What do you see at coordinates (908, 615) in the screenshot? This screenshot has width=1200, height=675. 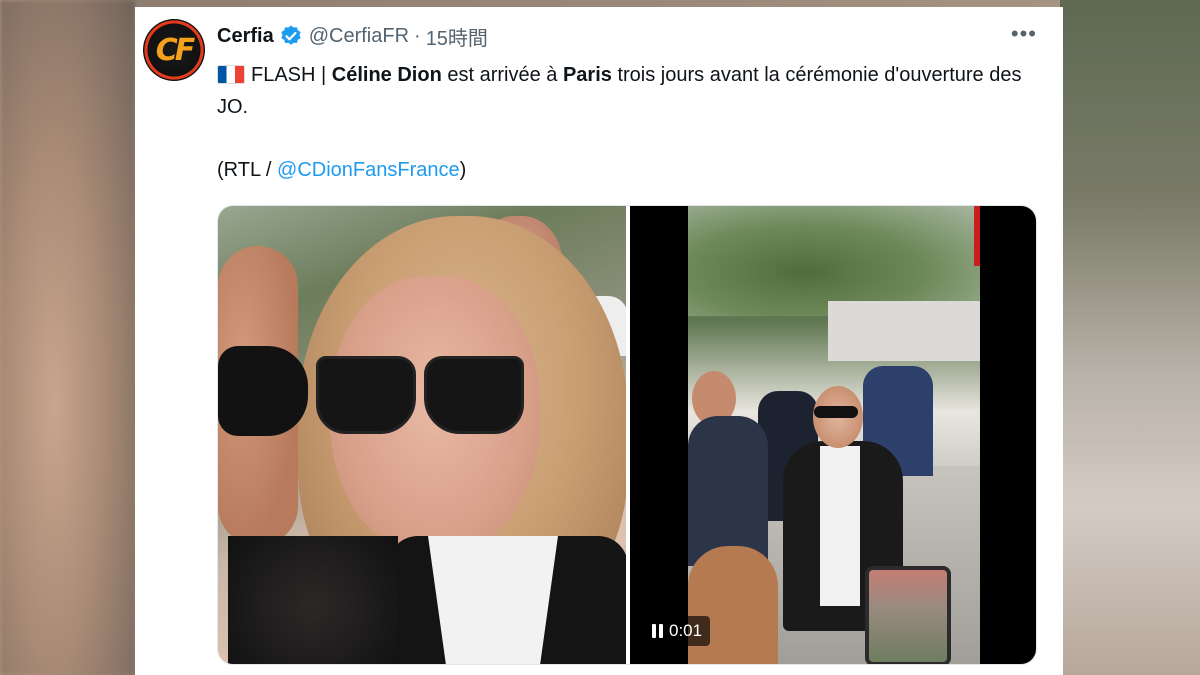 I see `video-phone` at bounding box center [908, 615].